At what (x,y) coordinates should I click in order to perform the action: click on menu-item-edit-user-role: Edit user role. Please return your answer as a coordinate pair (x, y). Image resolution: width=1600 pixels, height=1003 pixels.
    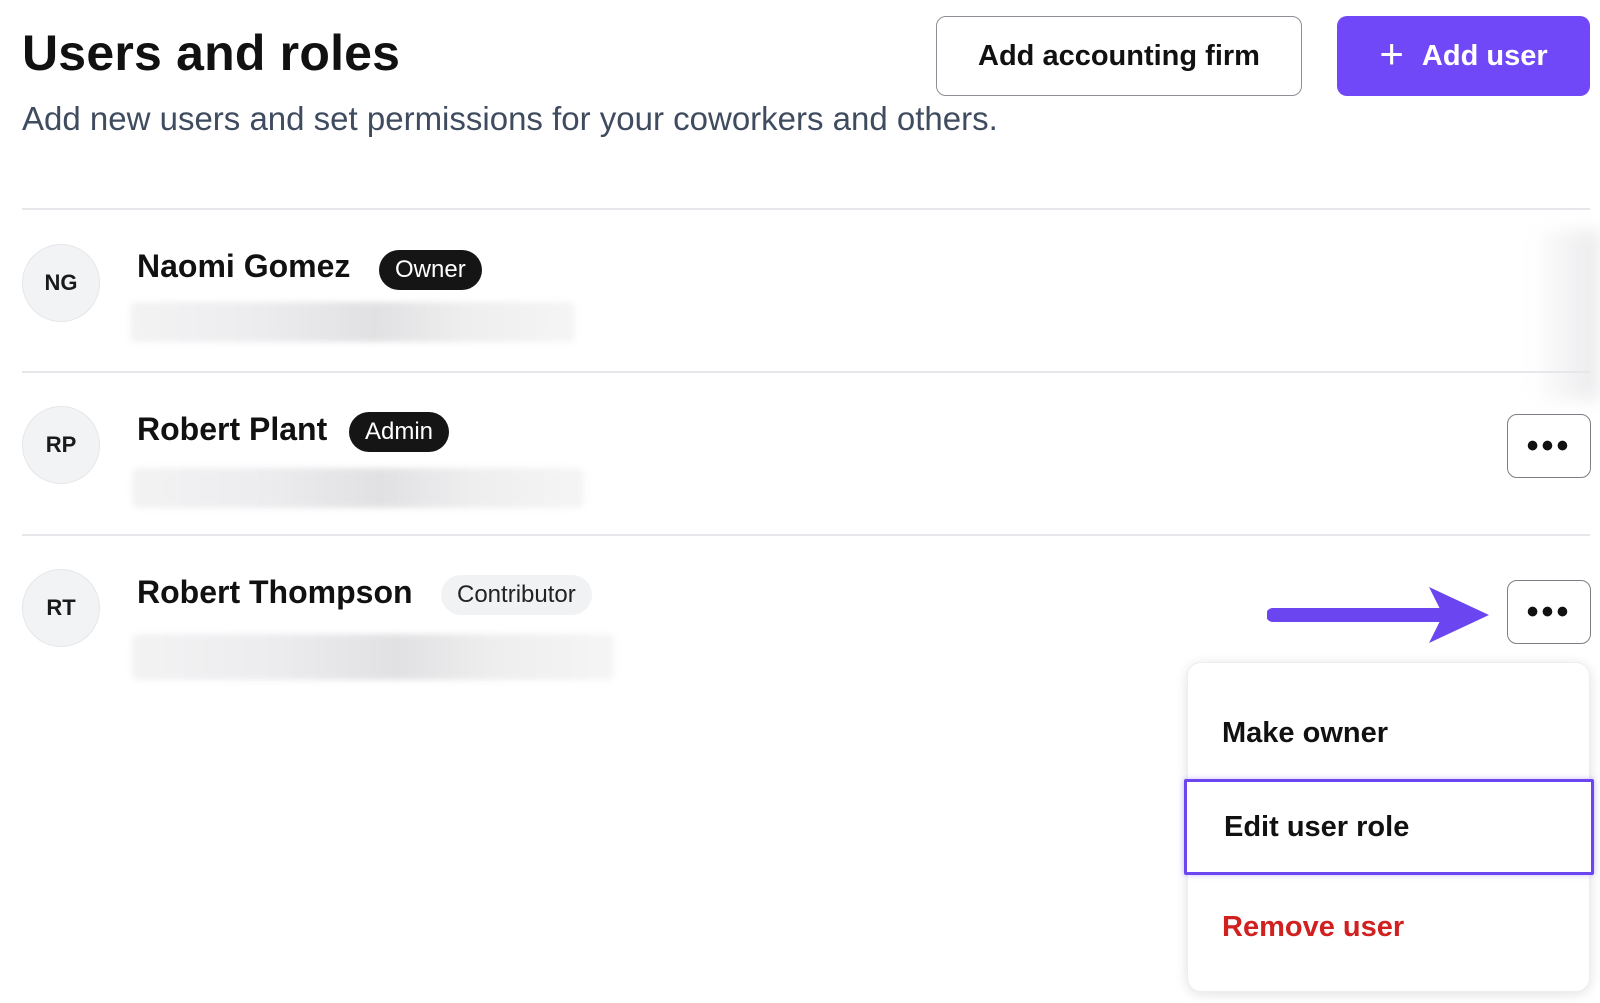
    Looking at the image, I should click on (1389, 827).